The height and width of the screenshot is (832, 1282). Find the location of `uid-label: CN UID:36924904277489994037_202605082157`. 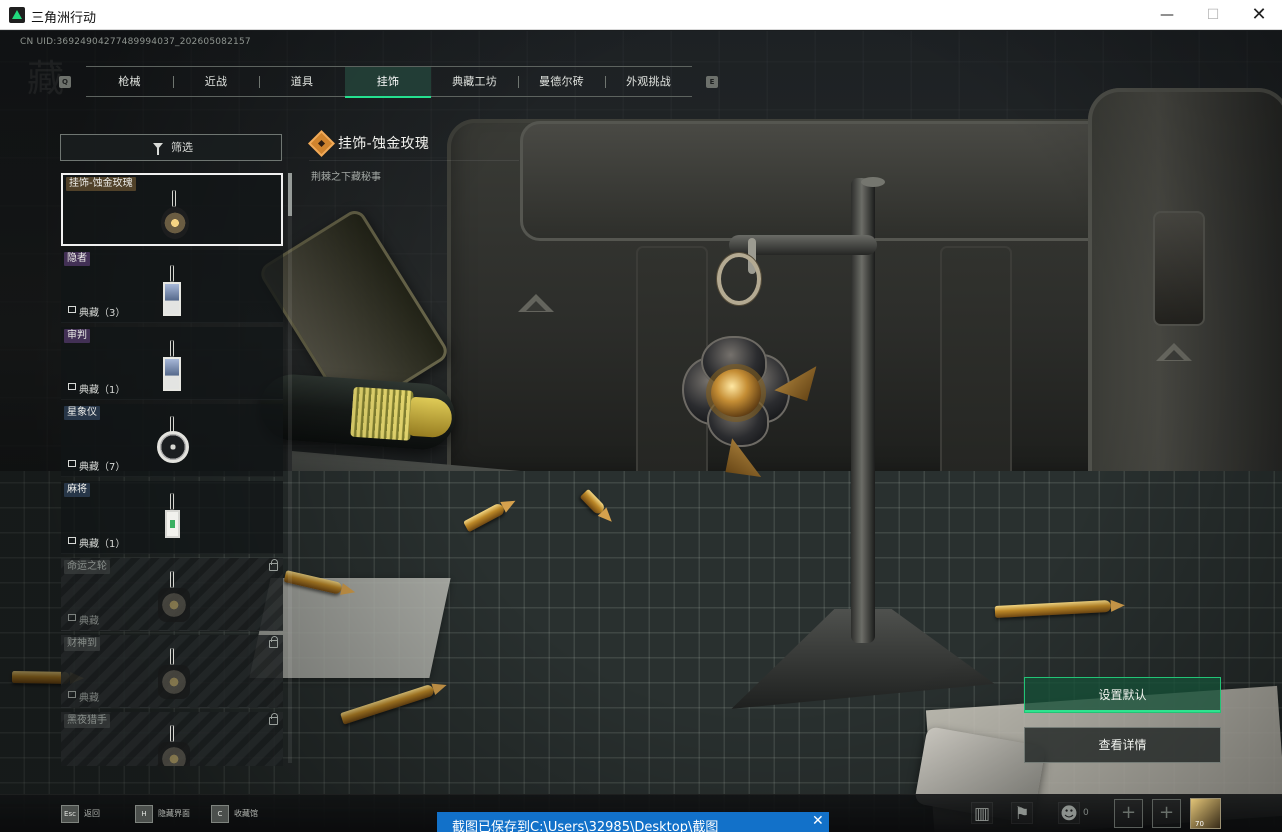

uid-label: CN UID:36924904277489994037_202605082157 is located at coordinates (135, 42).